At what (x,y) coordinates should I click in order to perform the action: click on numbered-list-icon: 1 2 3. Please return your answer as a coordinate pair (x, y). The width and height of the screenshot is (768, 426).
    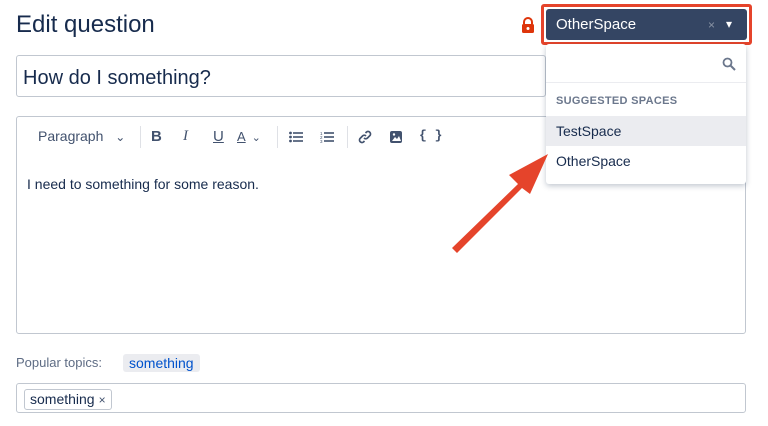
    Looking at the image, I should click on (327, 137).